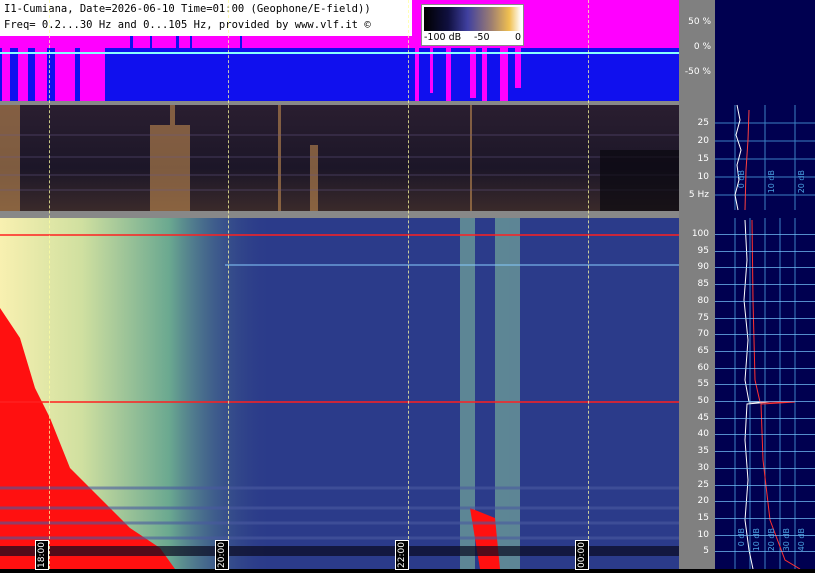  Describe the element at coordinates (703, 451) in the screenshot. I see `axis-tick-bottom: 35` at that location.